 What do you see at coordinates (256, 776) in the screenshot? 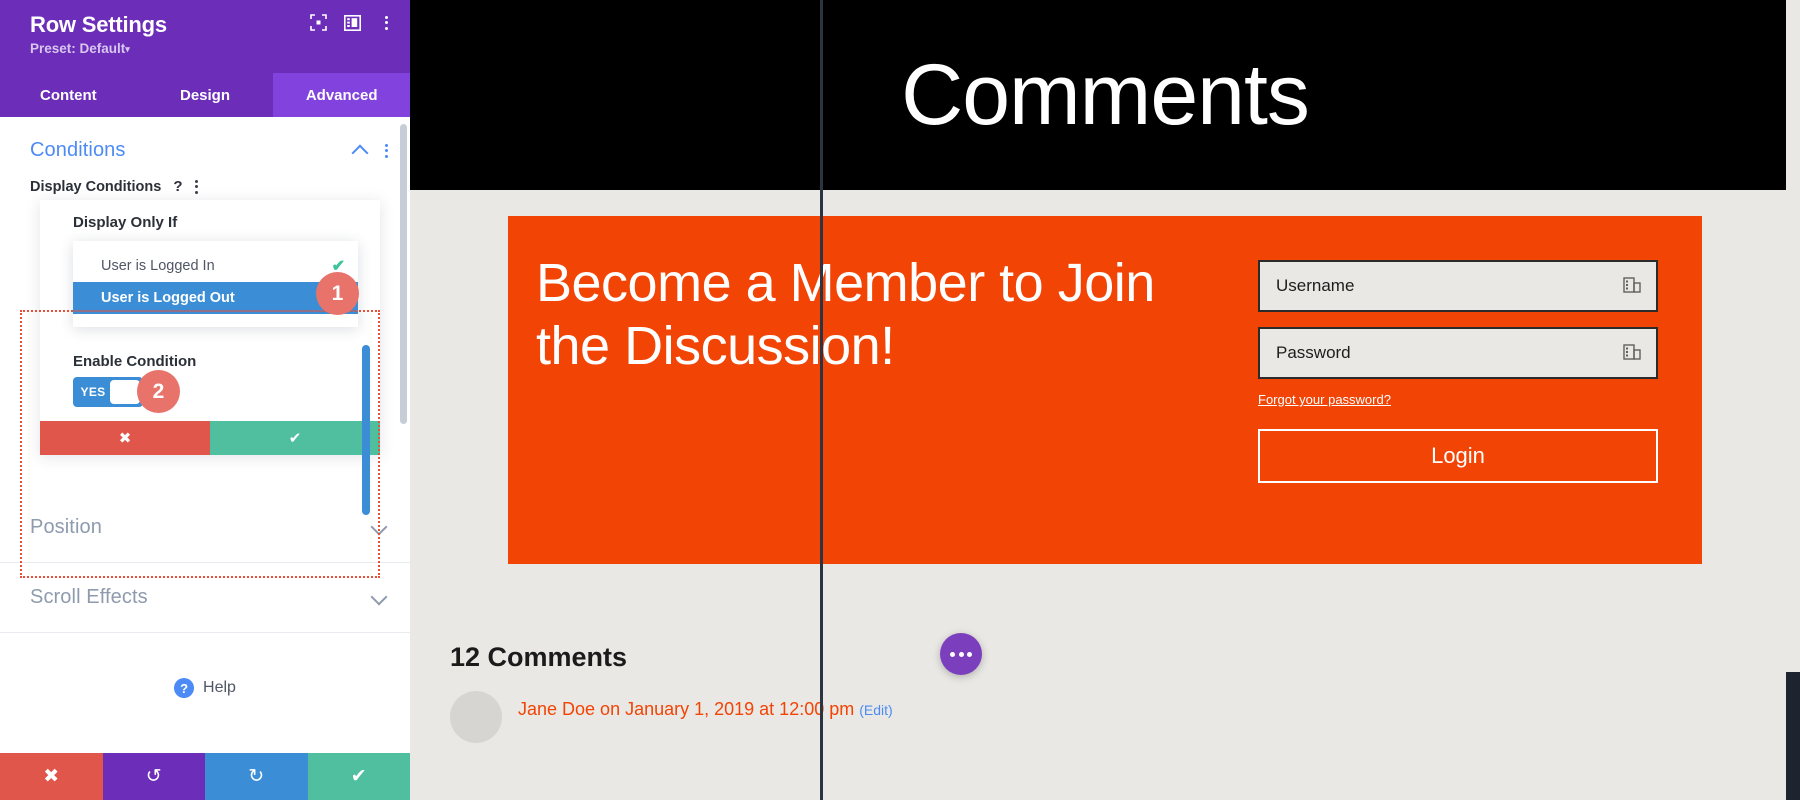
I see `redo-button: ↻` at bounding box center [256, 776].